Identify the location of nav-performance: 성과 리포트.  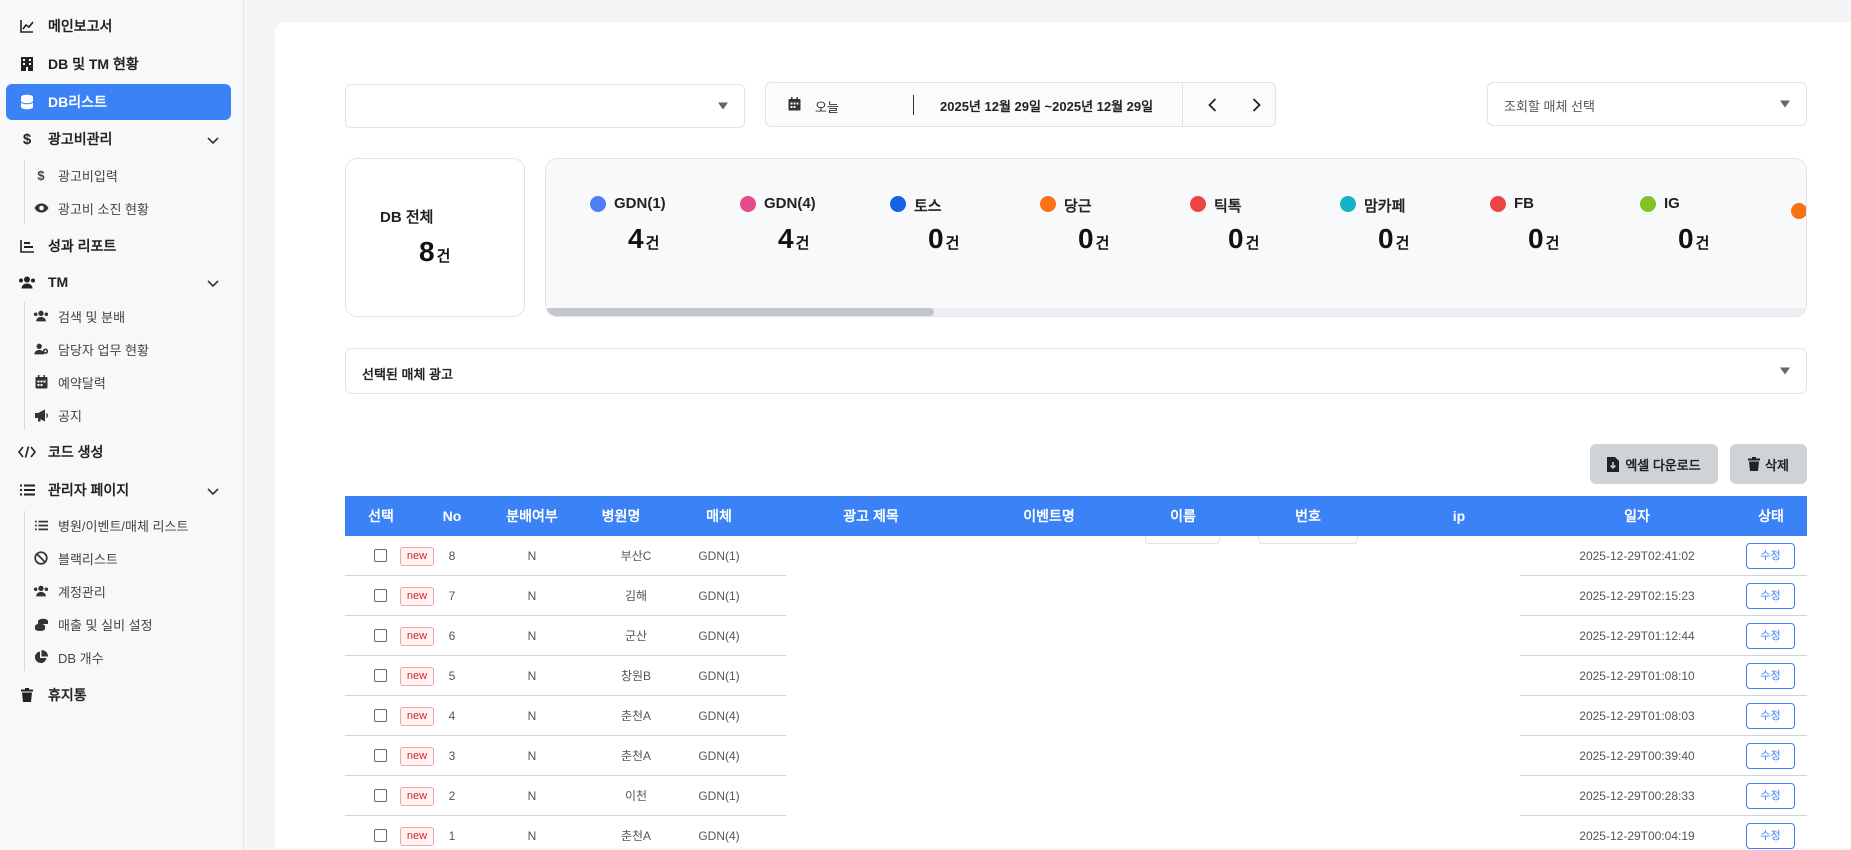
(118, 246).